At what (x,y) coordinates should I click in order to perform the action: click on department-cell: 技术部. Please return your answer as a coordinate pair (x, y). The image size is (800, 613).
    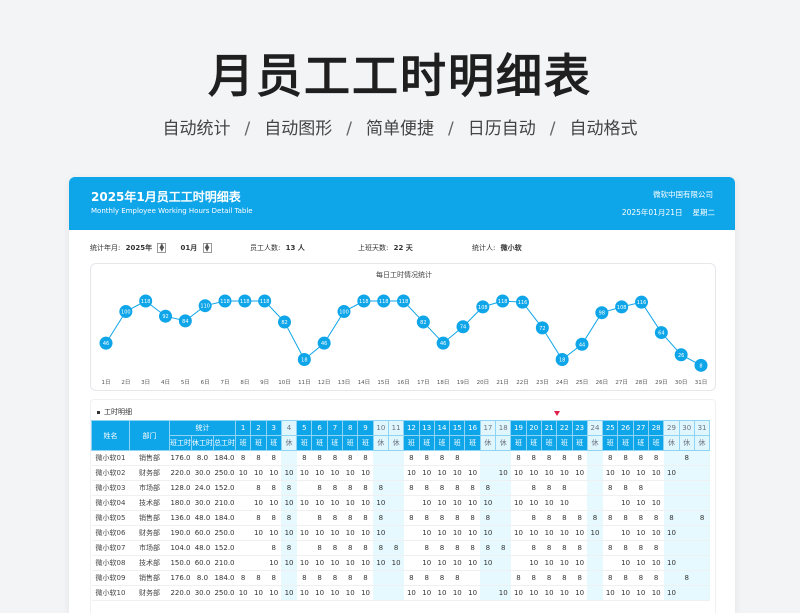
    Looking at the image, I should click on (149, 503).